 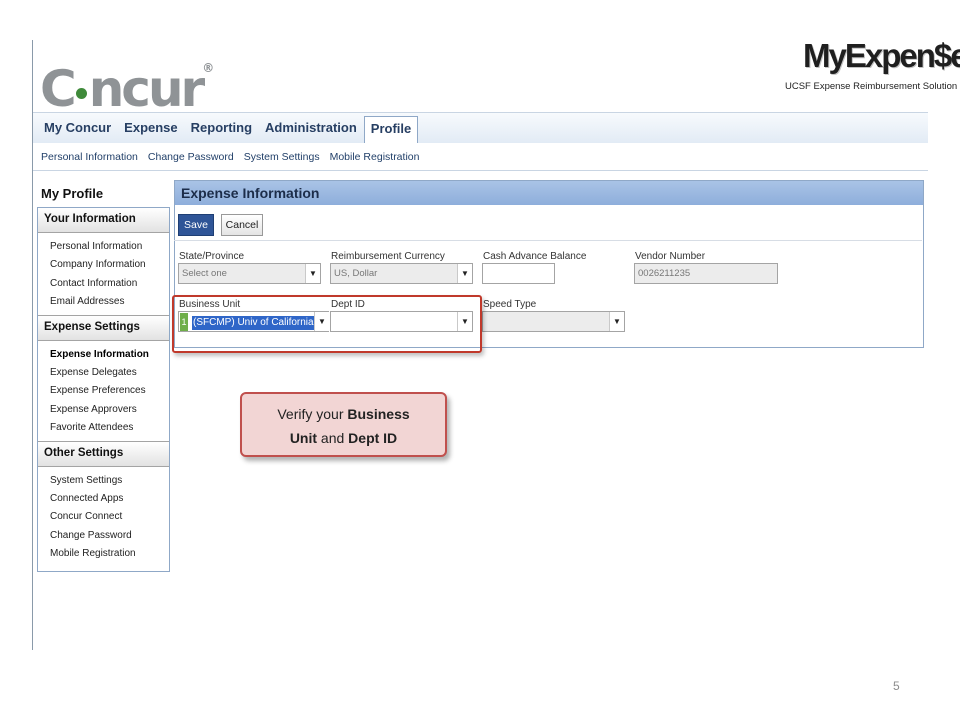 I want to click on subnav-personal-information: Personal Information, so click(x=89, y=157).